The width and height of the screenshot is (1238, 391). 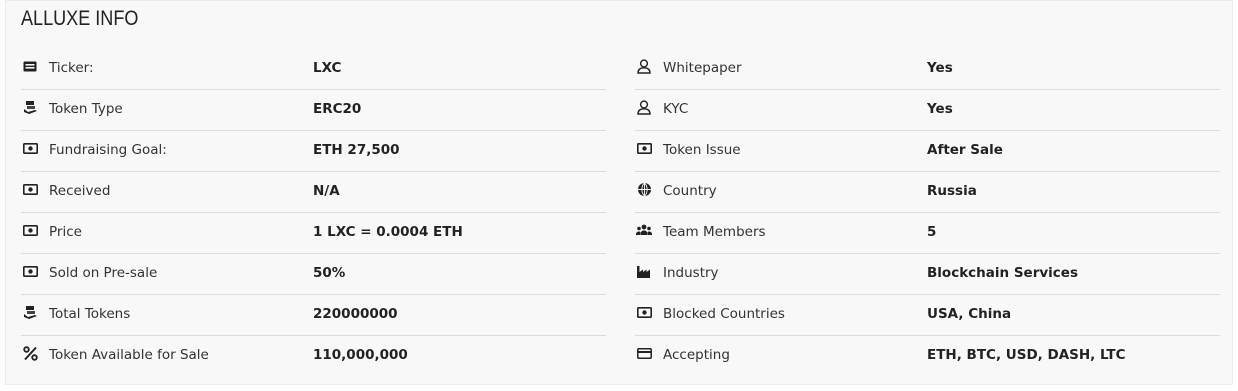 I want to click on info-label: Industry, so click(x=691, y=273).